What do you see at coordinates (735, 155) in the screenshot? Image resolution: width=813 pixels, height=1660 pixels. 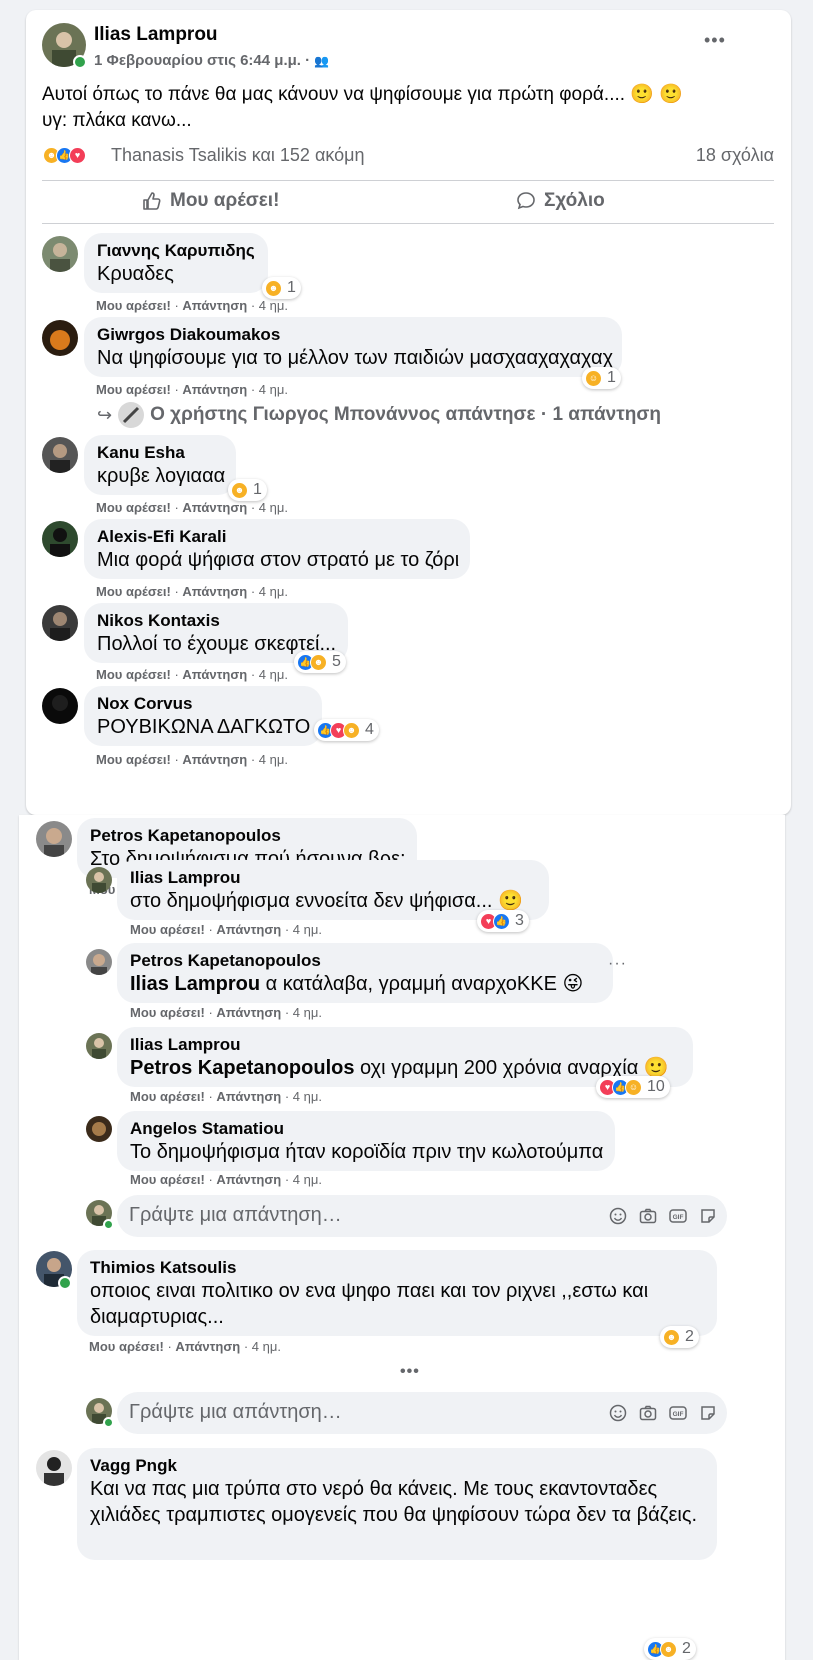 I see `comments-count: 18 σχόλια` at bounding box center [735, 155].